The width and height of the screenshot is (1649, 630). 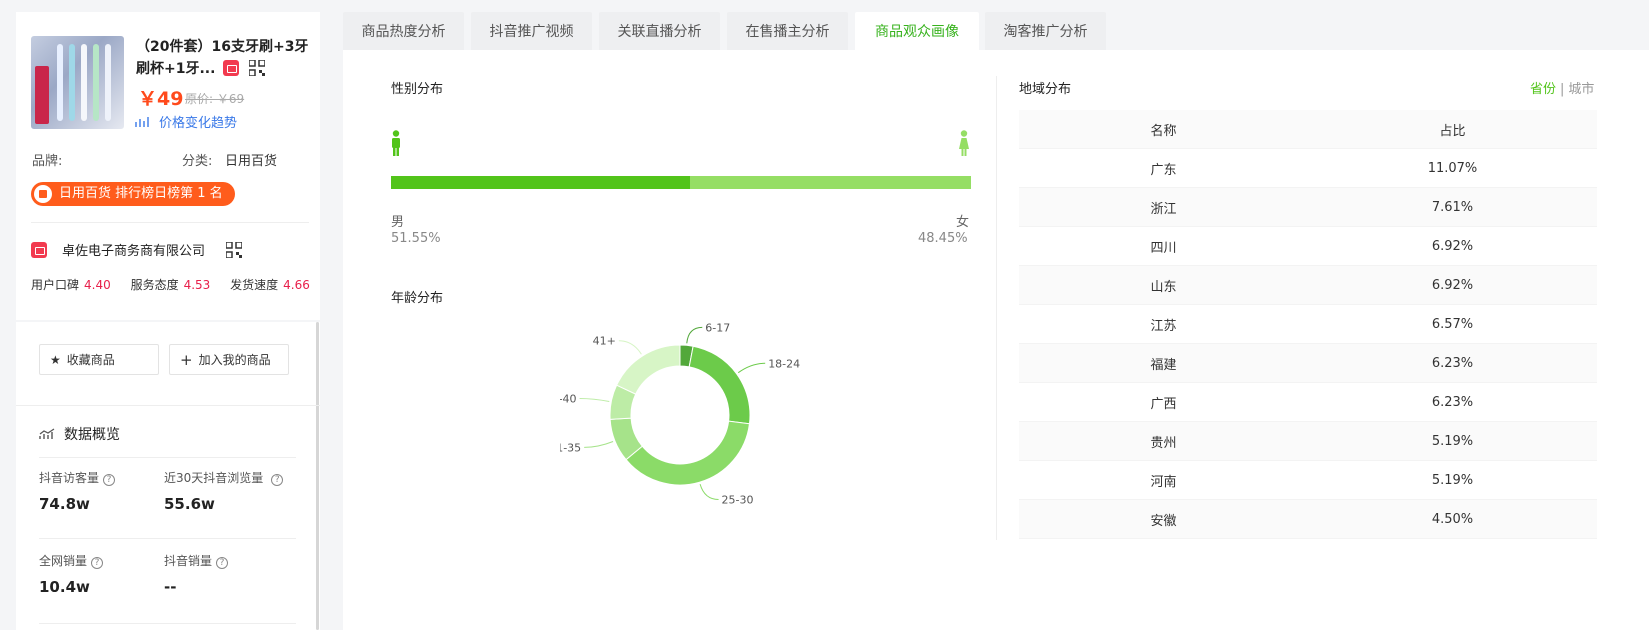 What do you see at coordinates (1308, 441) in the screenshot?
I see `table-row: 贵州 5.19%` at bounding box center [1308, 441].